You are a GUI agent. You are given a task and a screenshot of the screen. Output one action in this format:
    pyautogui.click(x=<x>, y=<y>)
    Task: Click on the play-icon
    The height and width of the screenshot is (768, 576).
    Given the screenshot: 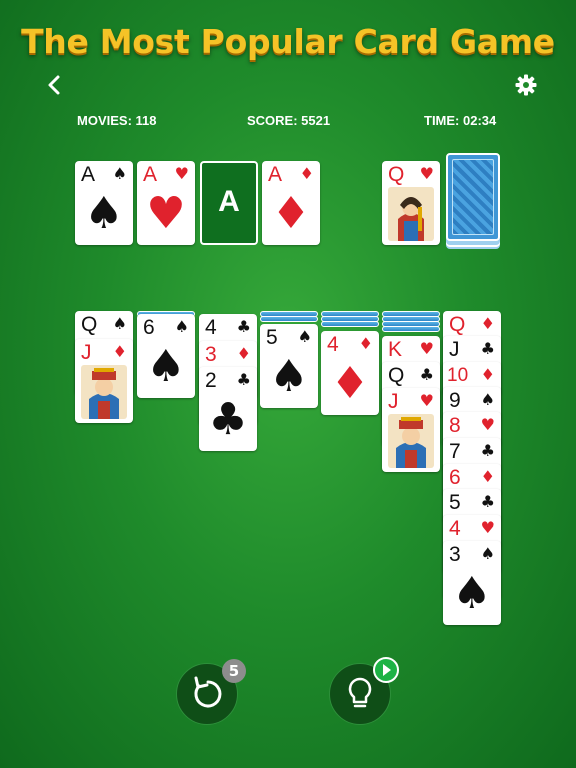 What is the action you would take?
    pyautogui.click(x=387, y=670)
    